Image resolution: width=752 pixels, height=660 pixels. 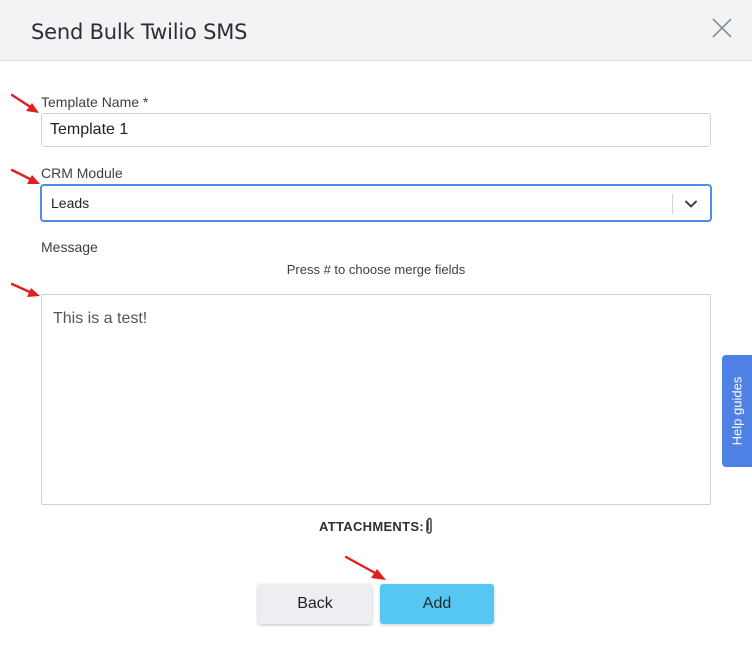 I want to click on crm-module-value: Leads, so click(x=70, y=203).